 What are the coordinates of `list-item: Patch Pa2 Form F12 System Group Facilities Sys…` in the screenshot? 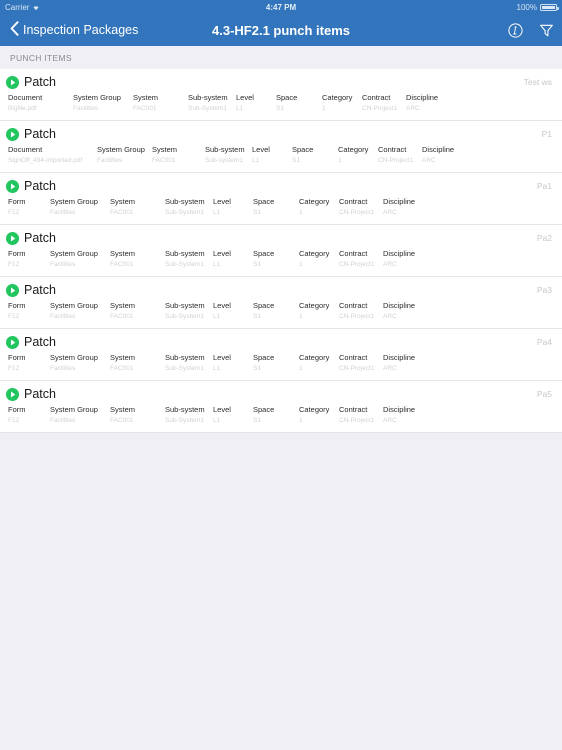 It's located at (281, 251).